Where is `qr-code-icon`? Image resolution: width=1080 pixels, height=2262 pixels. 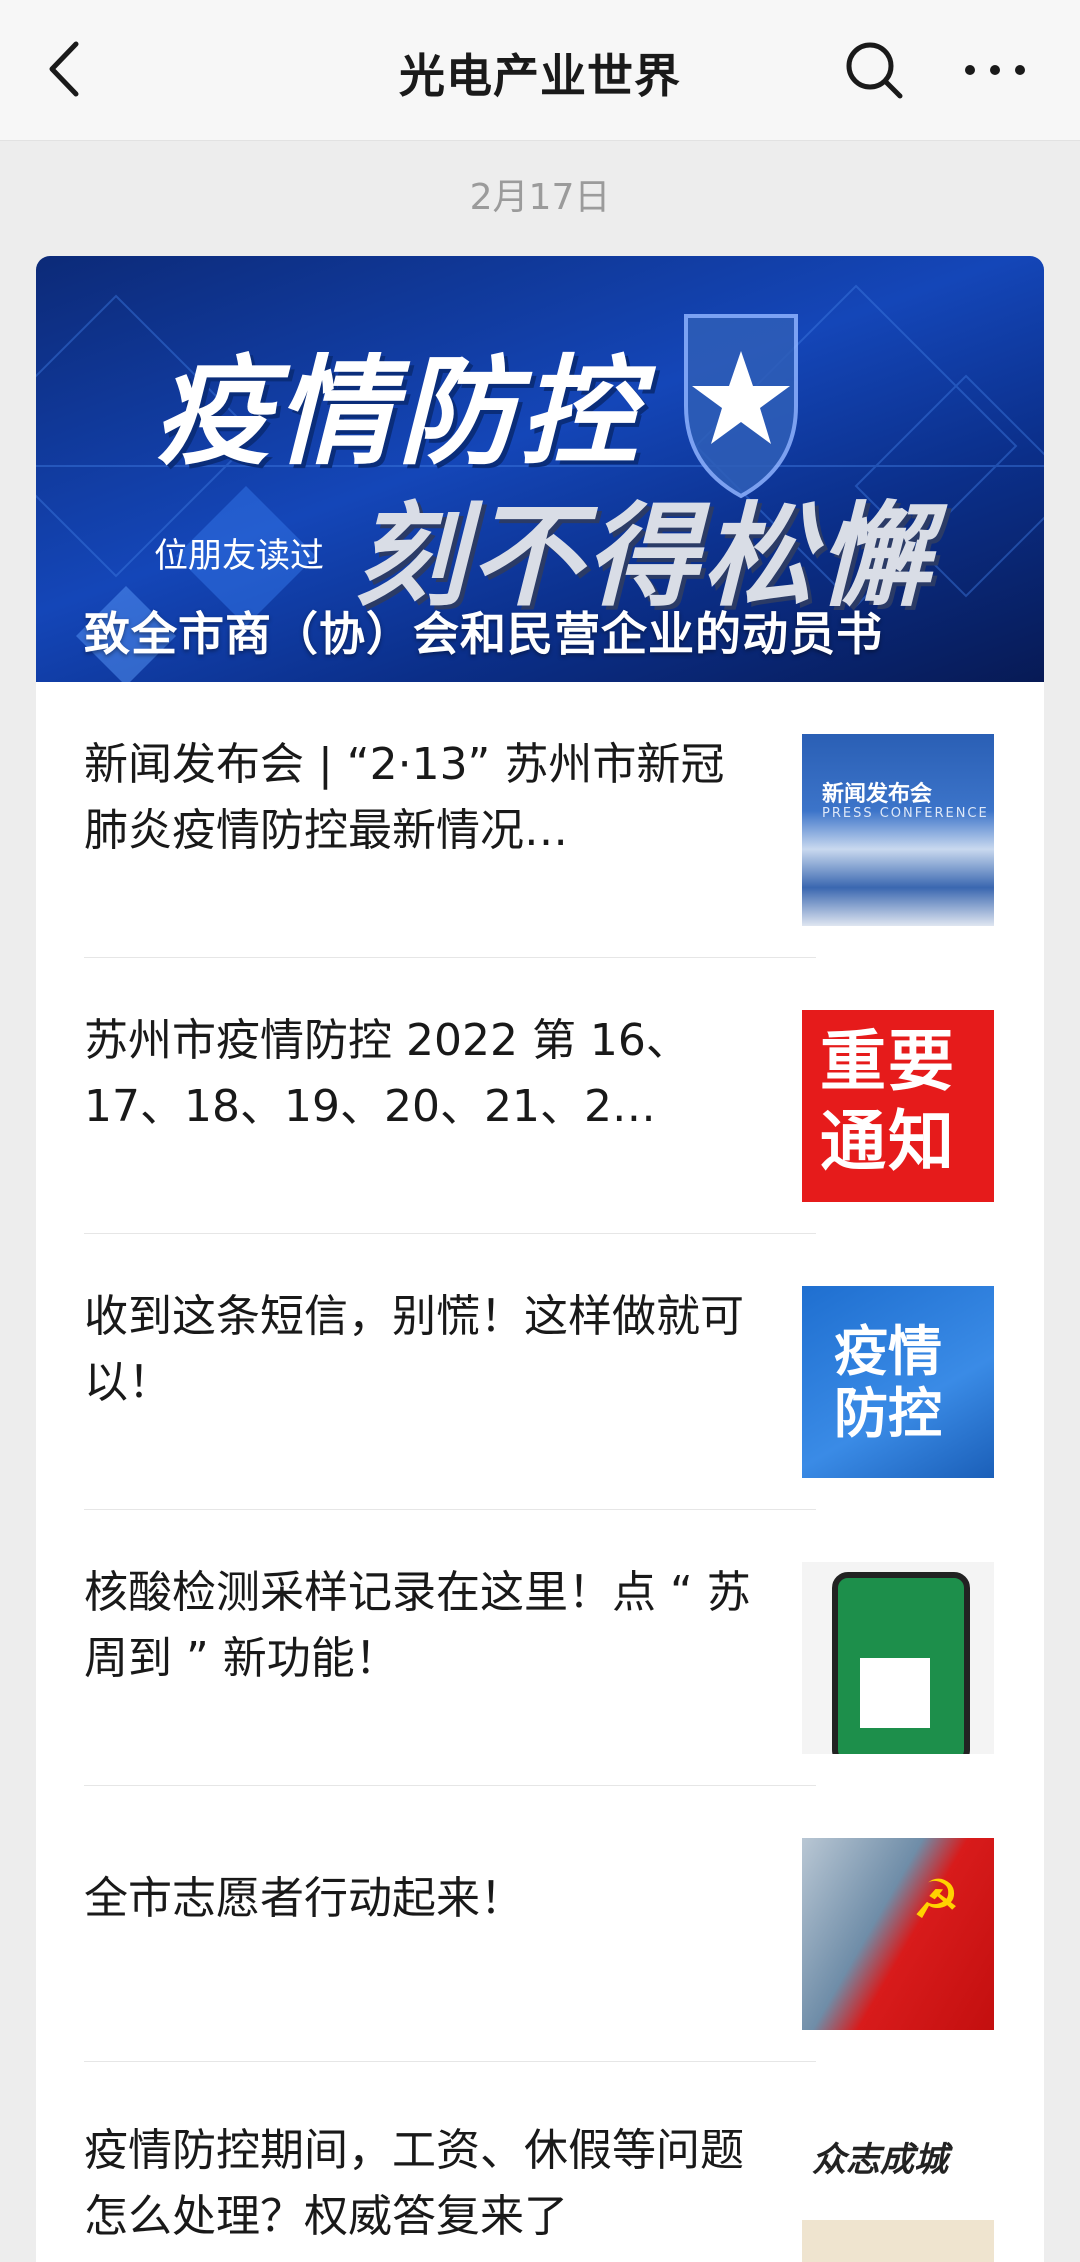 qr-code-icon is located at coordinates (895, 1693).